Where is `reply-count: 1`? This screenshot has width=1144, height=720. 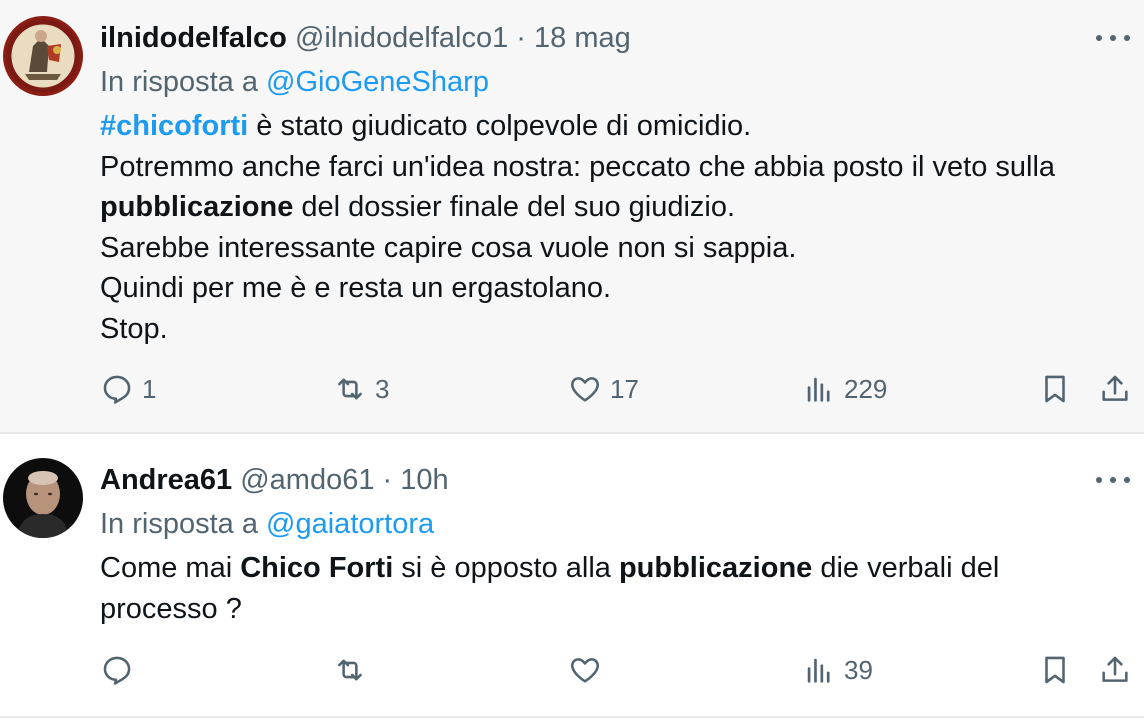 reply-count: 1 is located at coordinates (149, 388).